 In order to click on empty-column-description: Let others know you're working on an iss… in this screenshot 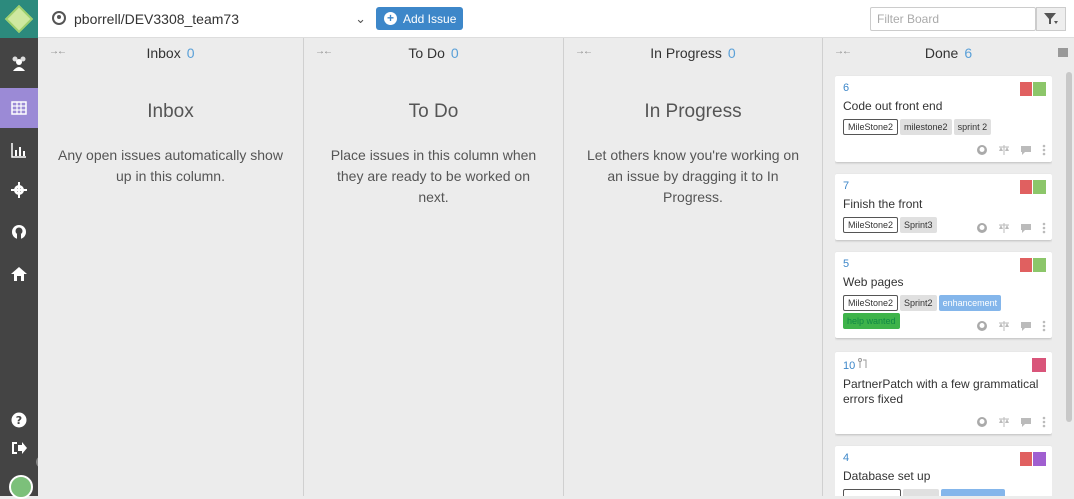, I will do `click(692, 176)`.